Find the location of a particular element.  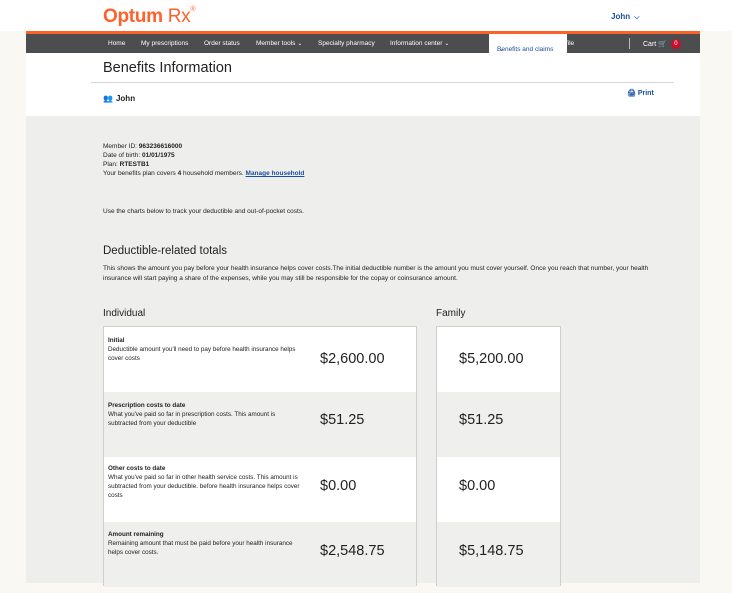

nav-member-tools: Member tools ⌄ is located at coordinates (279, 43).